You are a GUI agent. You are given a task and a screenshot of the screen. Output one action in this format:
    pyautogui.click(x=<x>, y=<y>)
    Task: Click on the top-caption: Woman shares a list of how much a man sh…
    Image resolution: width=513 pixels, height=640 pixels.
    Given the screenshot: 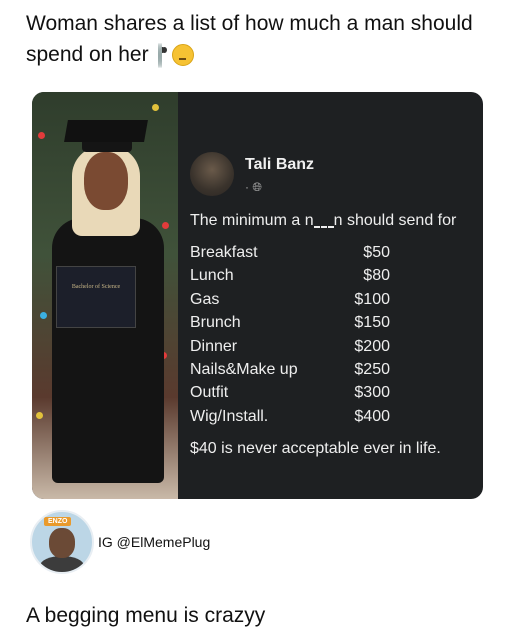 What is the action you would take?
    pyautogui.click(x=261, y=39)
    